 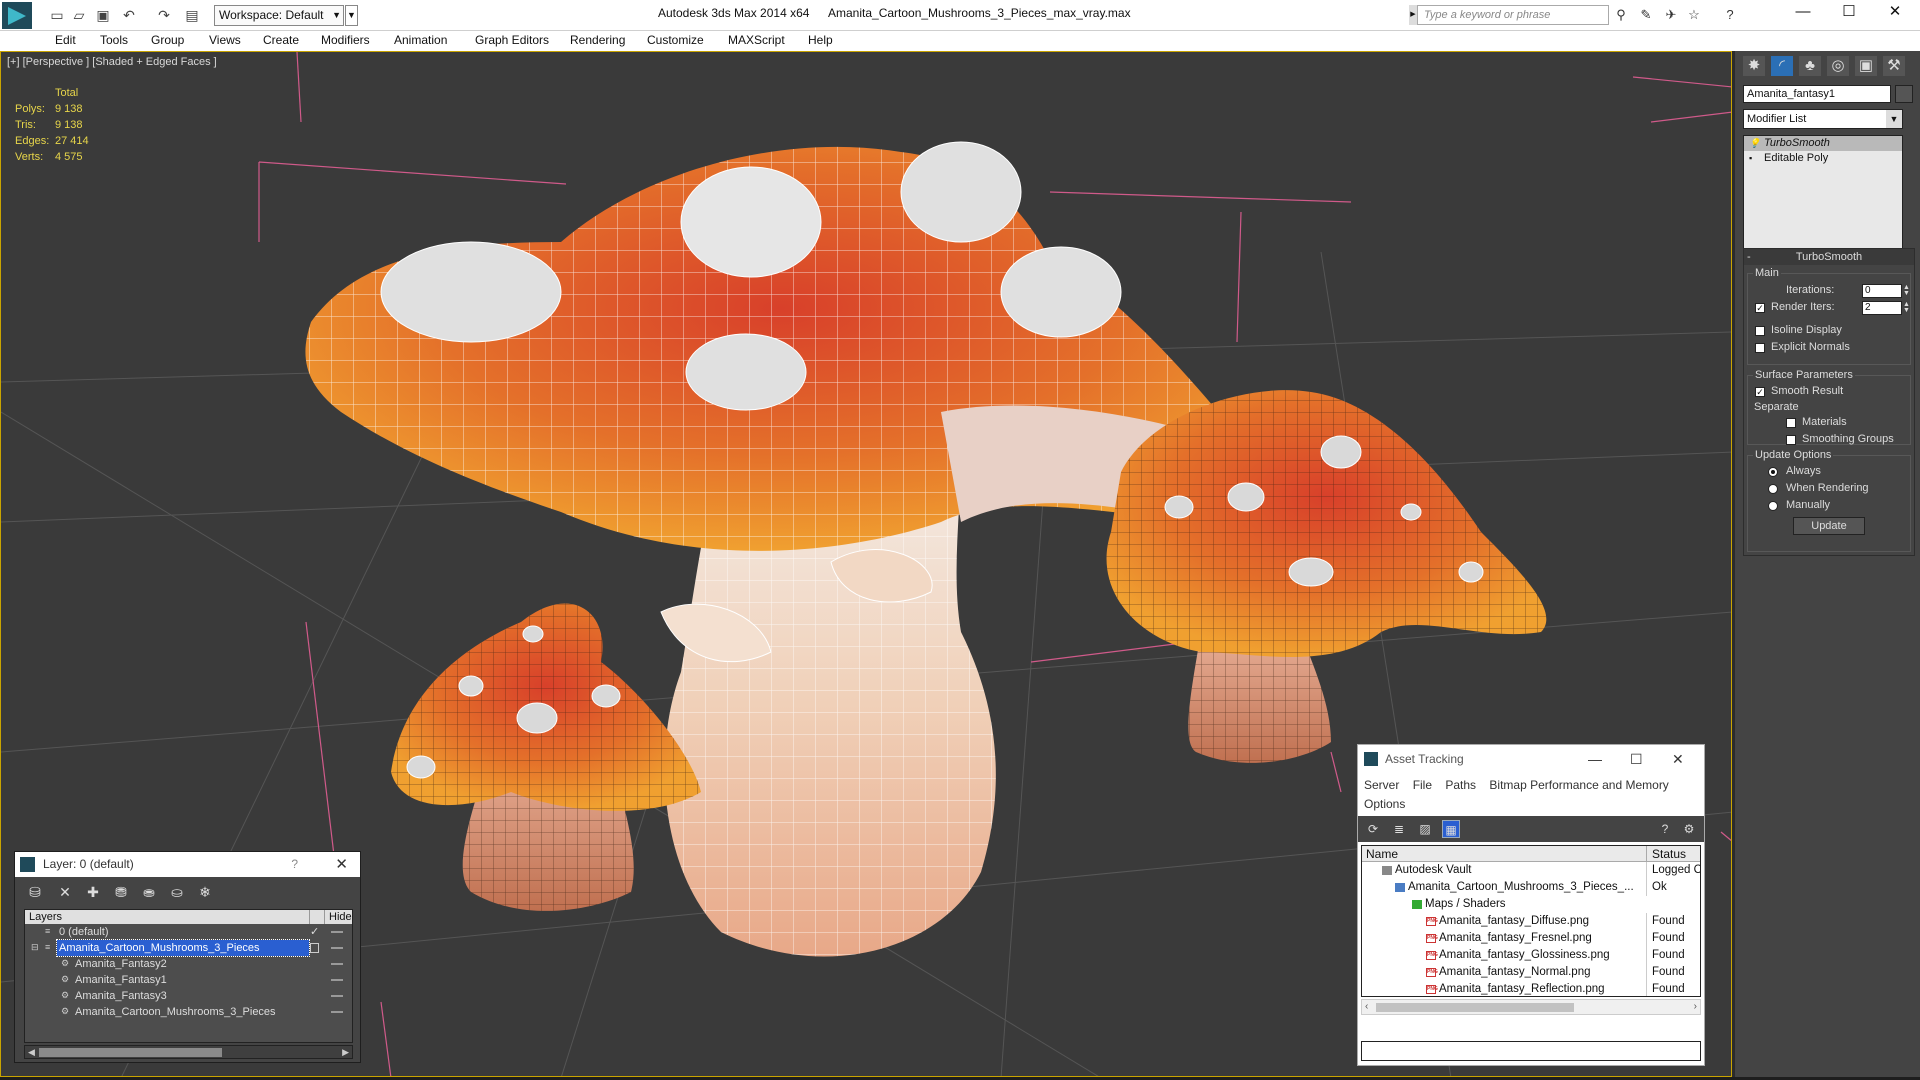 What do you see at coordinates (65, 892) in the screenshot?
I see `delete-layer-icon: ✕` at bounding box center [65, 892].